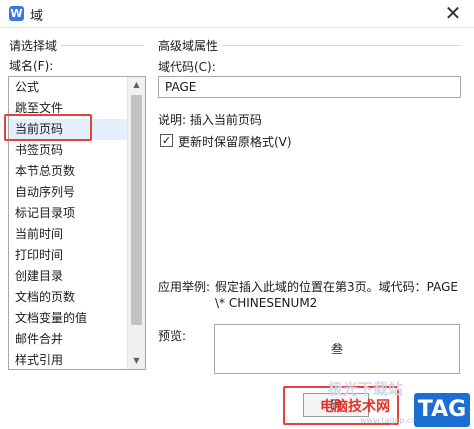 The width and height of the screenshot is (474, 429). What do you see at coordinates (184, 287) in the screenshot?
I see `example-label: 应用举例:` at bounding box center [184, 287].